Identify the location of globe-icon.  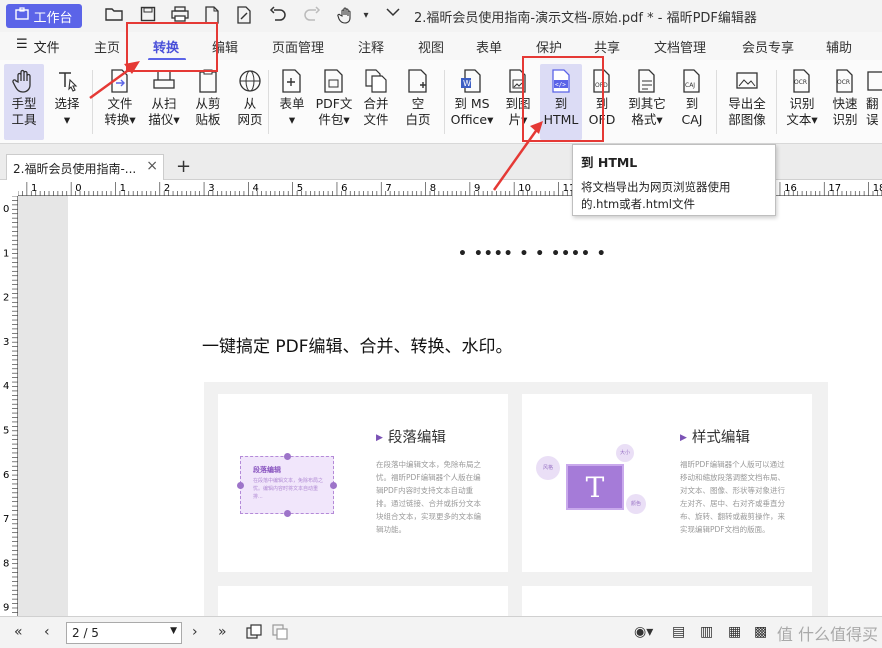
(250, 81).